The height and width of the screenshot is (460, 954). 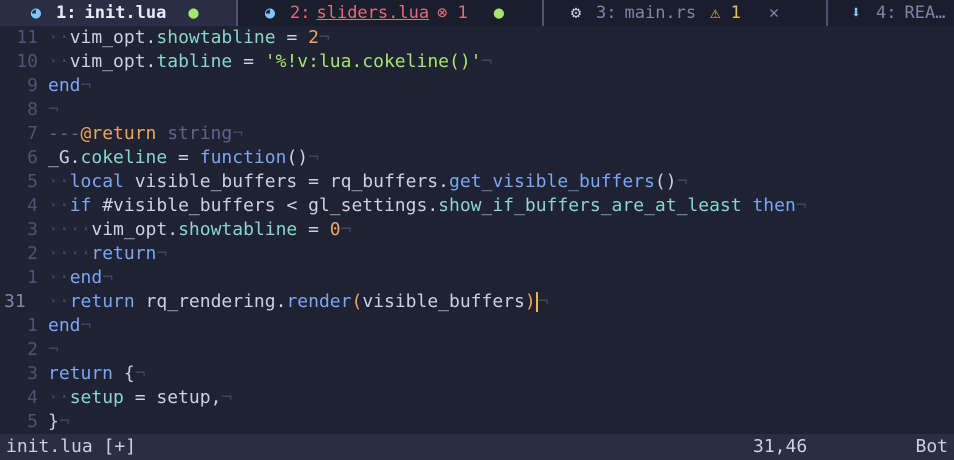 I want to click on tab-main-rs: ⚙ 3: main.rs ⚠ 1 ✕, so click(x=686, y=13).